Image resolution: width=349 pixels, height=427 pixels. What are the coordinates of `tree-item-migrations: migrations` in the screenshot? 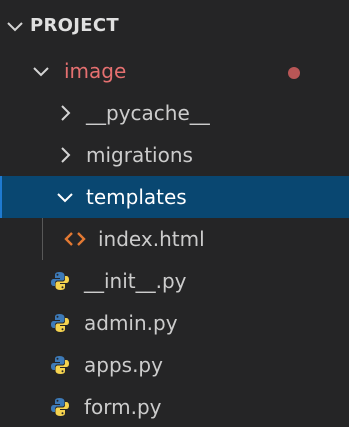 It's located at (174, 155).